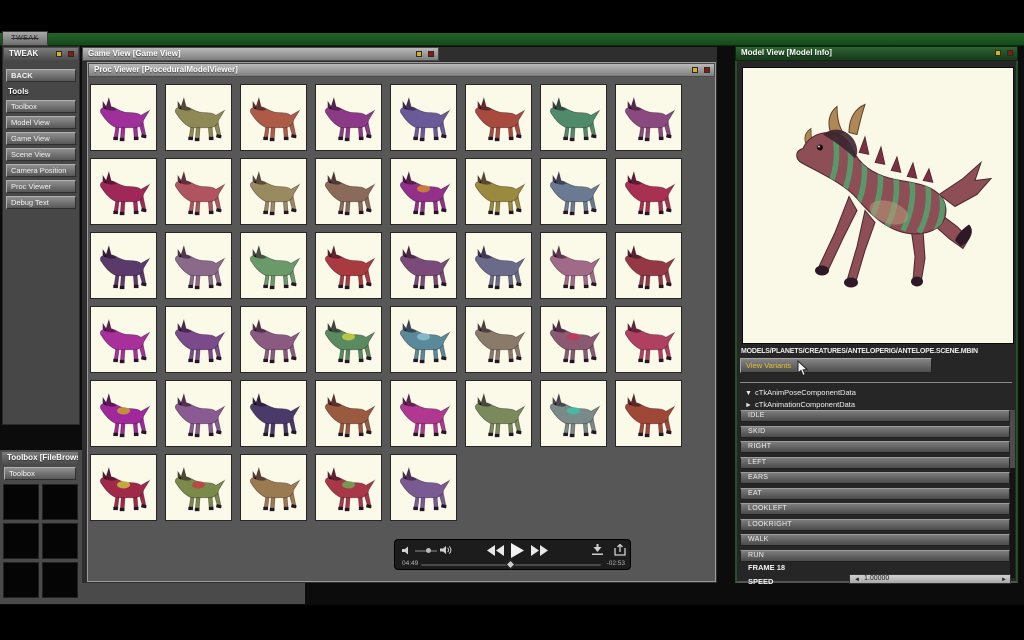 This screenshot has width=1024, height=640. Describe the element at coordinates (428, 550) in the screenshot. I see `volume-knob` at that location.